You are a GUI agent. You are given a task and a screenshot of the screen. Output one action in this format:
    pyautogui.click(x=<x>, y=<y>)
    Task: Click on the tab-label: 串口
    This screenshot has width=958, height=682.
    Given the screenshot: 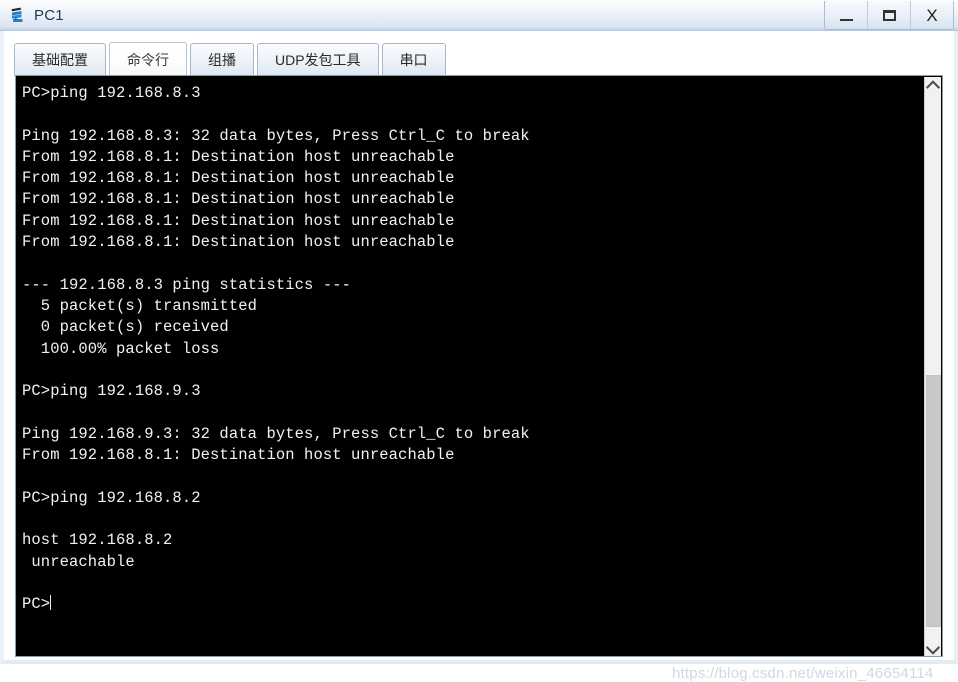 What is the action you would take?
    pyautogui.click(x=413, y=60)
    